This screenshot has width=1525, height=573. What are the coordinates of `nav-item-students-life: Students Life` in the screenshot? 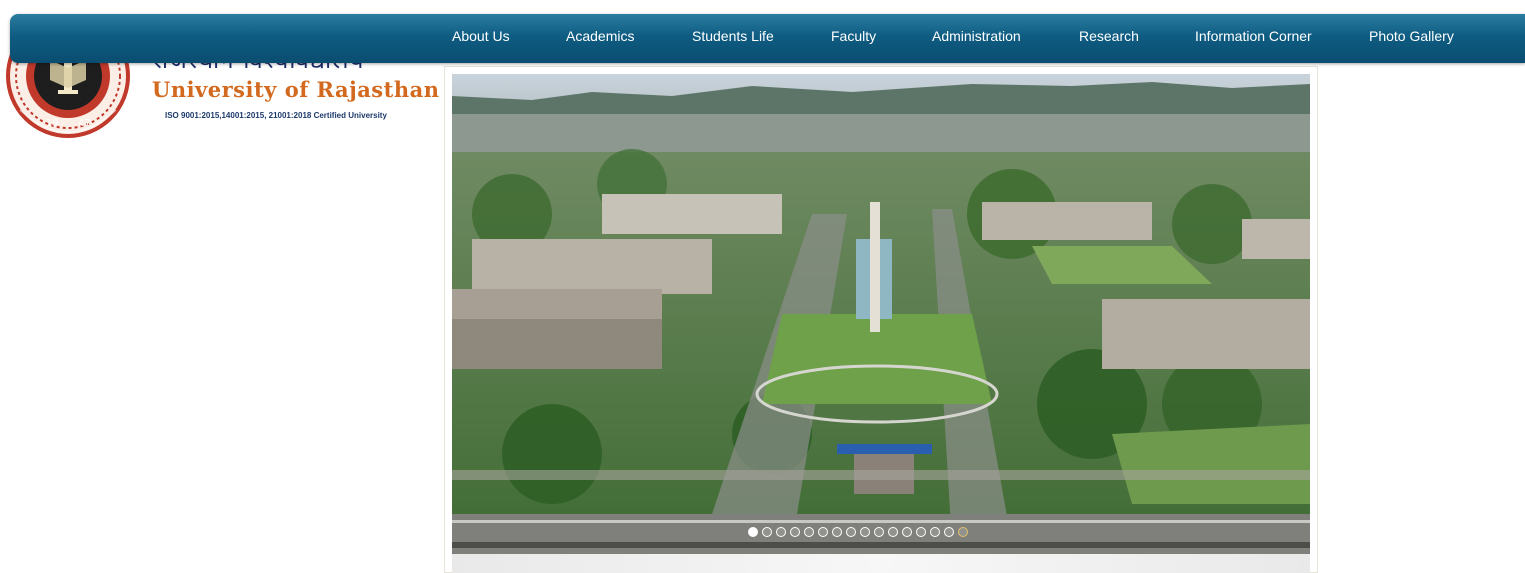 It's located at (733, 38).